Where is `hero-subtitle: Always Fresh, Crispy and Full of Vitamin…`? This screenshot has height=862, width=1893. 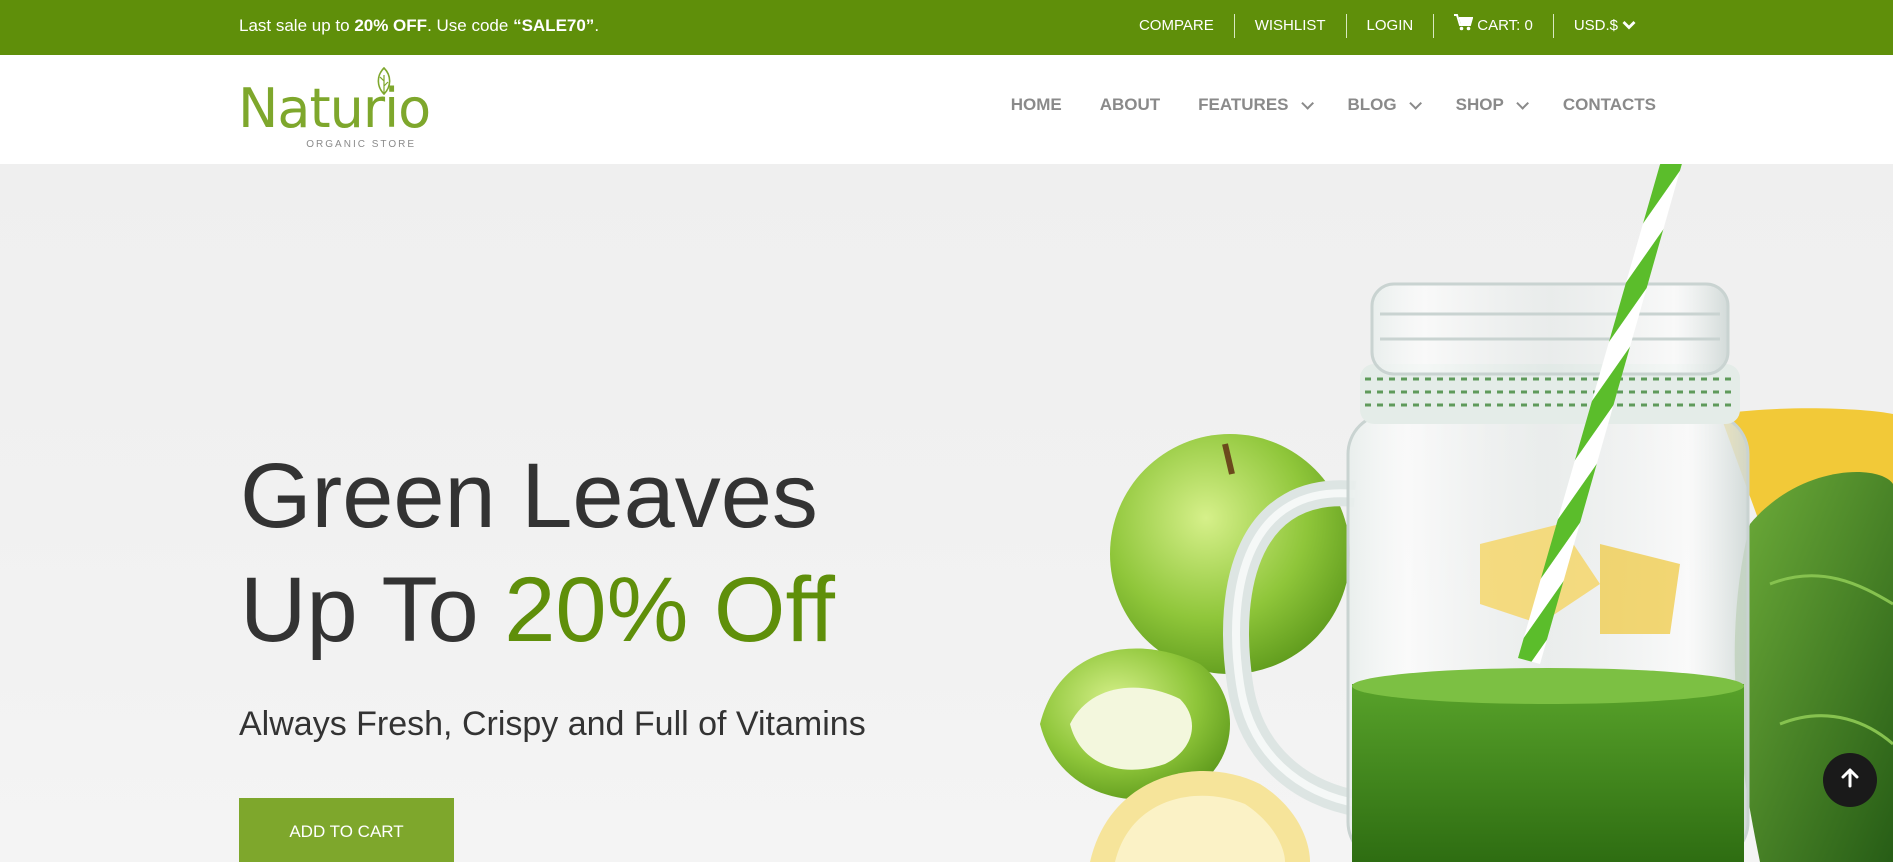
hero-subtitle: Always Fresh, Crispy and Full of Vitamin… is located at coordinates (552, 724).